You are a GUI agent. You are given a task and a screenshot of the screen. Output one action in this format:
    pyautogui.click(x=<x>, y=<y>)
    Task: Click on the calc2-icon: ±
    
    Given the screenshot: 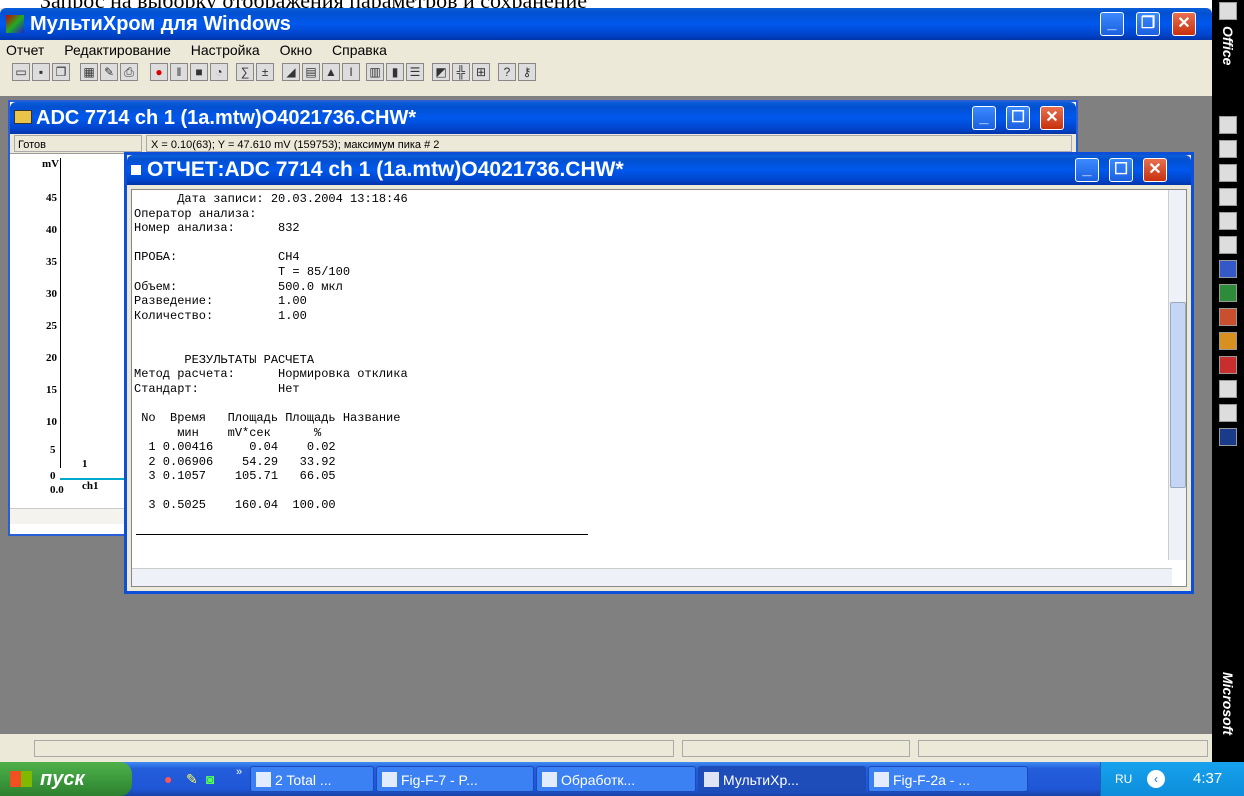 What is the action you would take?
    pyautogui.click(x=265, y=72)
    